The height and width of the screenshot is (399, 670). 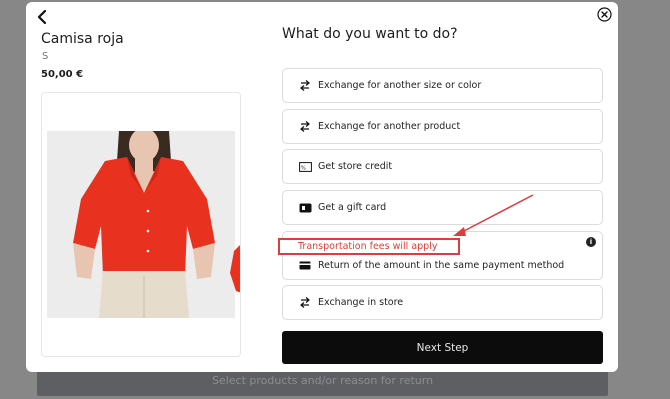 I want to click on option-store-credit: % Get store credit, so click(x=442, y=166).